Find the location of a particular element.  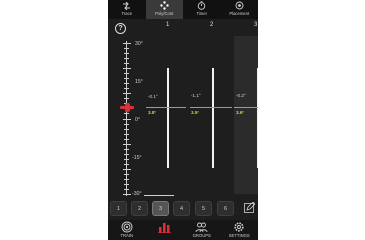

nav-settings: SETTINGS is located at coordinates (240, 230).